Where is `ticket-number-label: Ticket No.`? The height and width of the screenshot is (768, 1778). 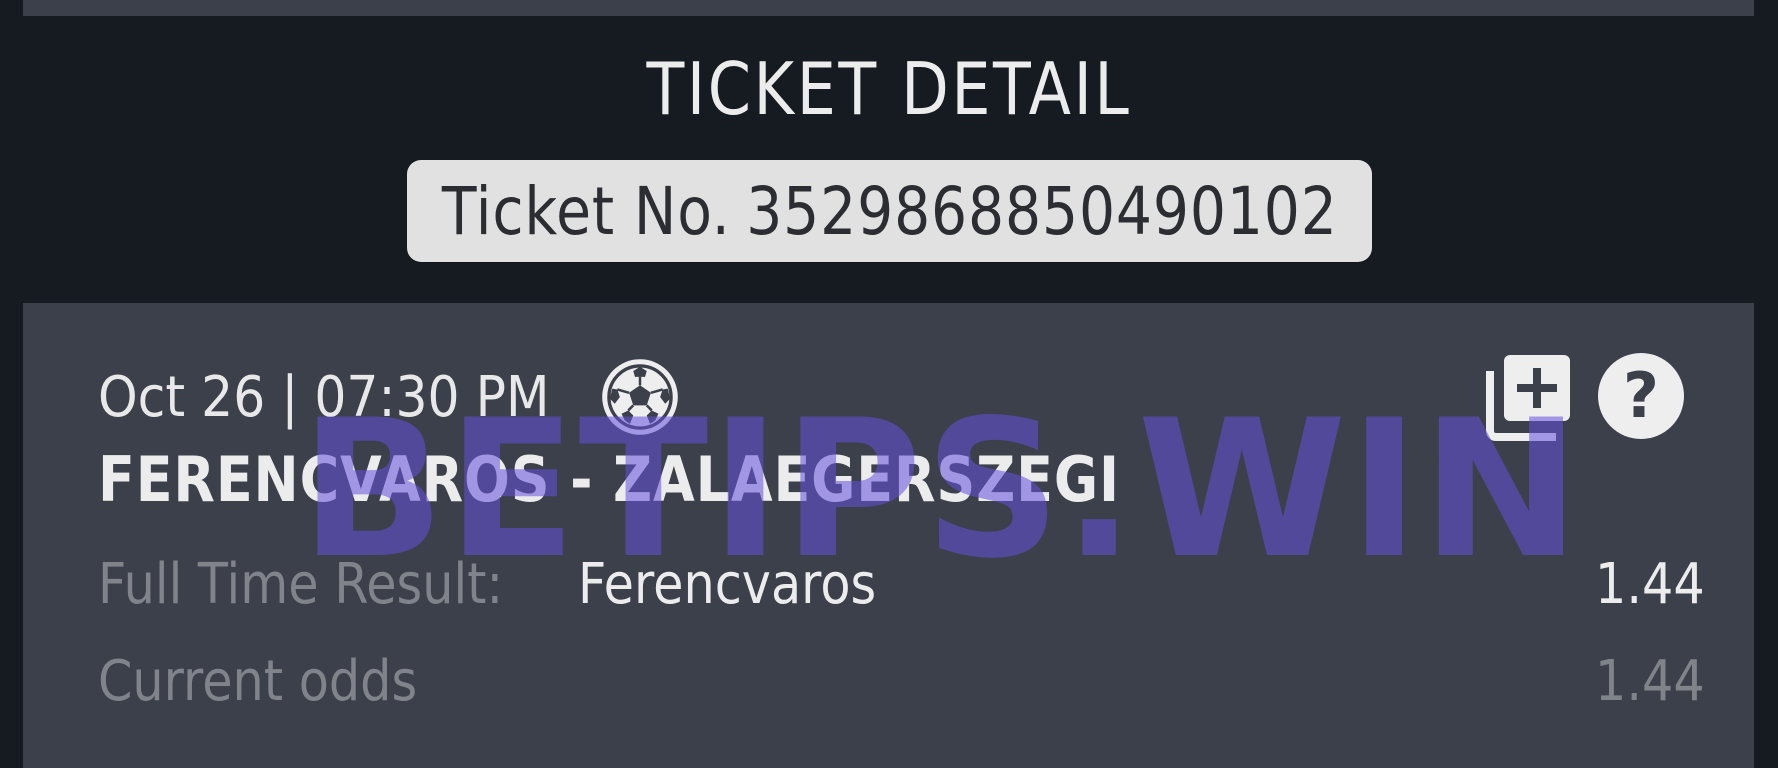
ticket-number-label: Ticket No. is located at coordinates (586, 211).